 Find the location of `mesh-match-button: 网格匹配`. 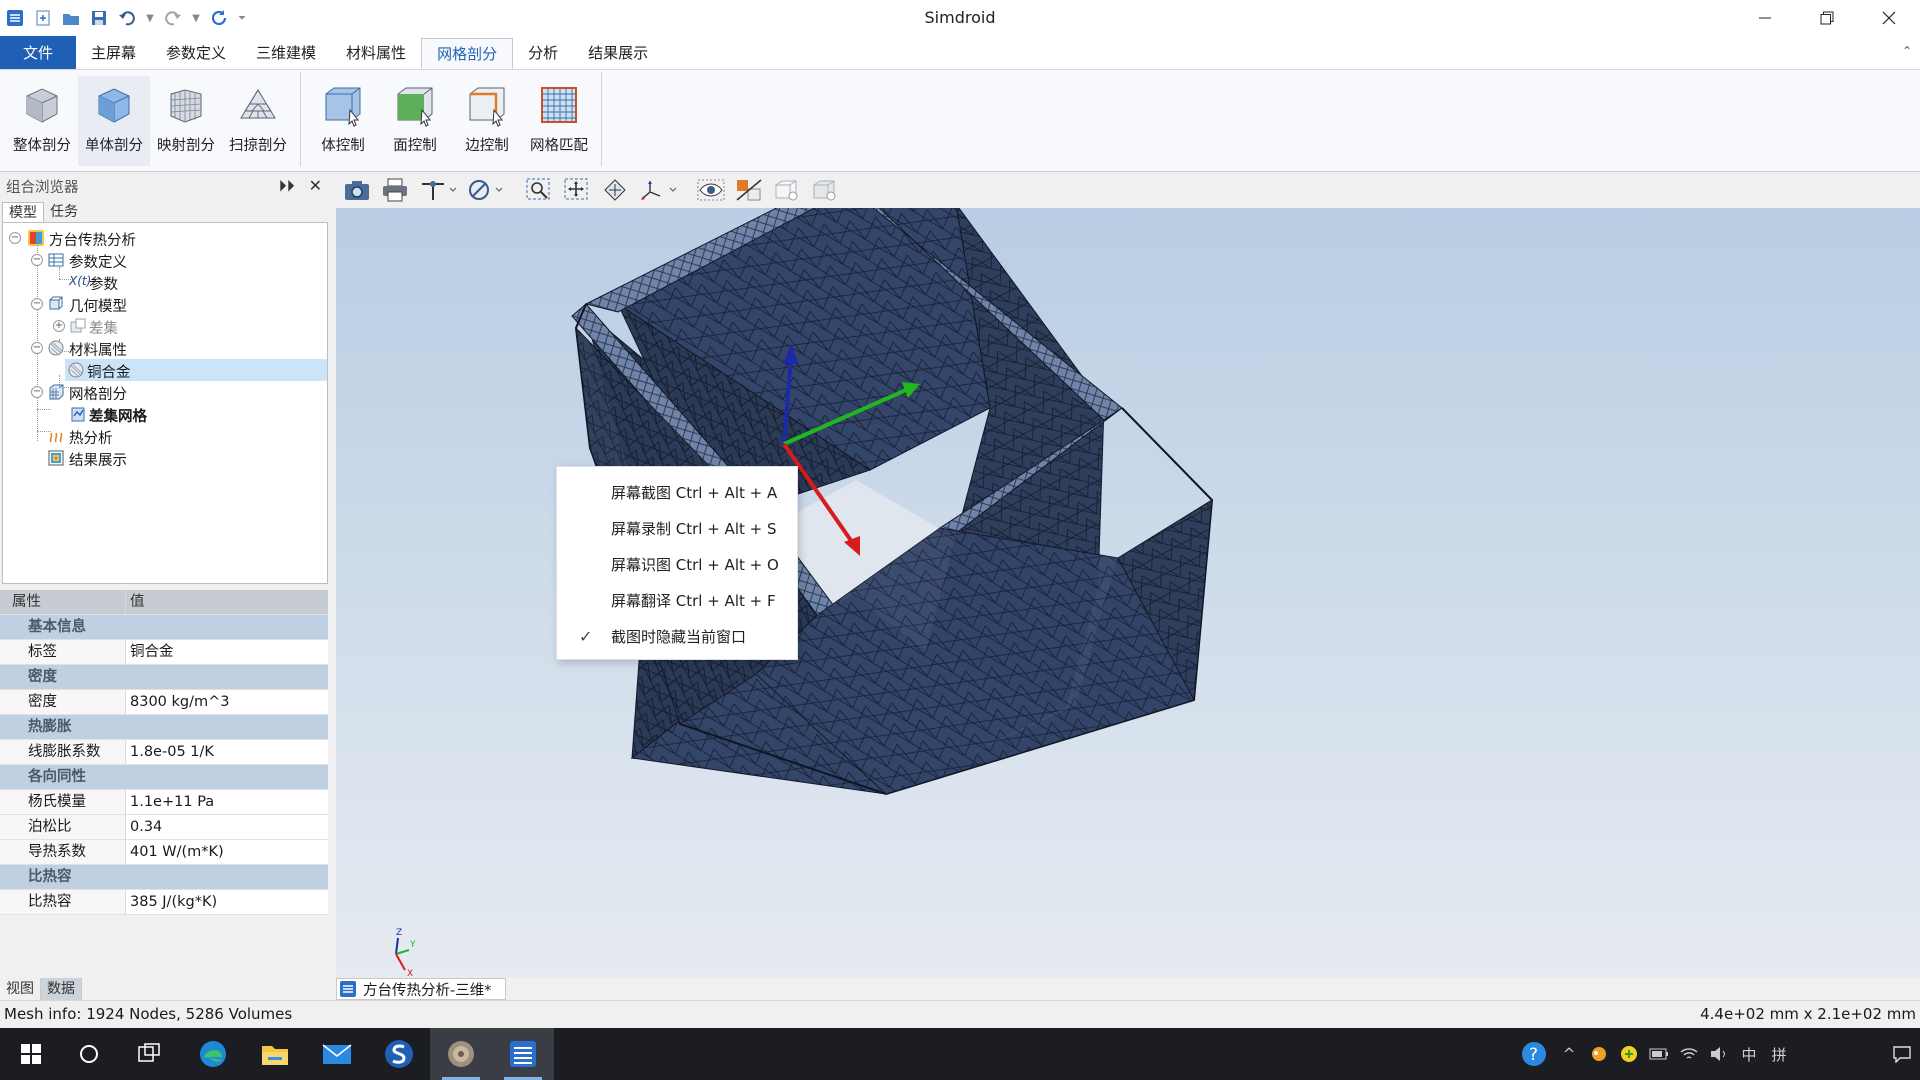

mesh-match-button: 网格匹配 is located at coordinates (559, 121).